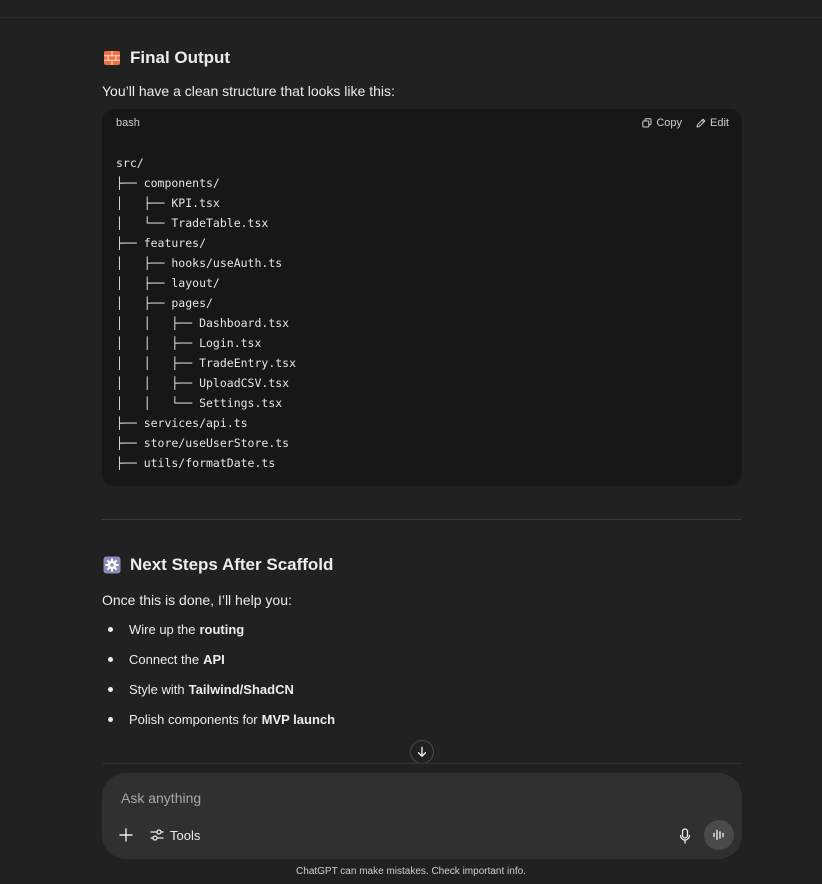 The width and height of the screenshot is (822, 884). I want to click on code-actions: Copy Edit, so click(685, 123).